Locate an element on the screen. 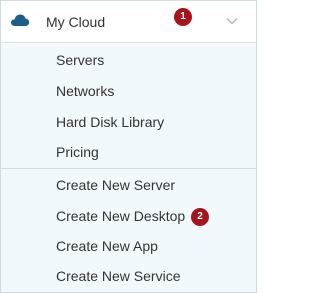  menu-item-servers: Servers is located at coordinates (128, 60).